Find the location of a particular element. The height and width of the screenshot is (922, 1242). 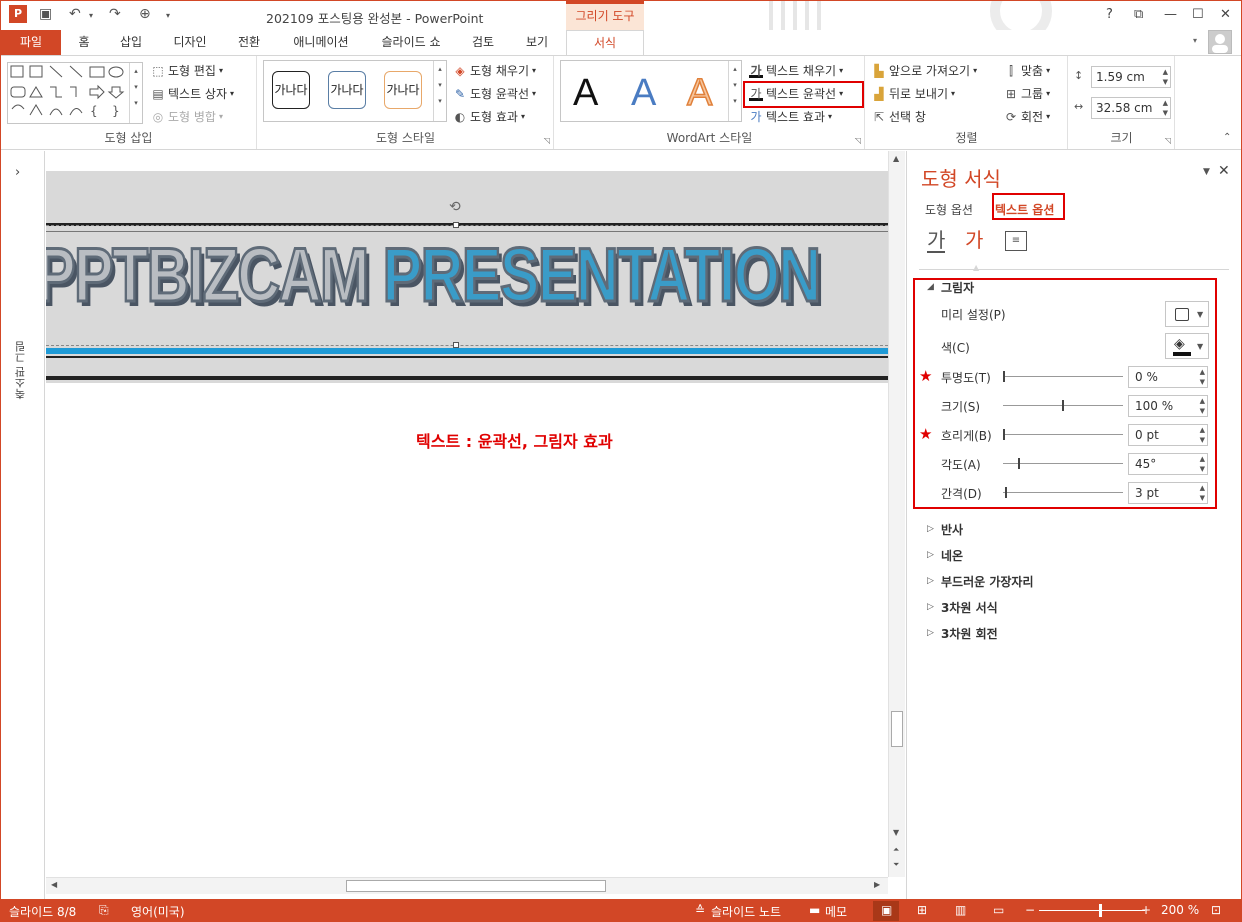

comments-button: 메모 is located at coordinates (836, 911).